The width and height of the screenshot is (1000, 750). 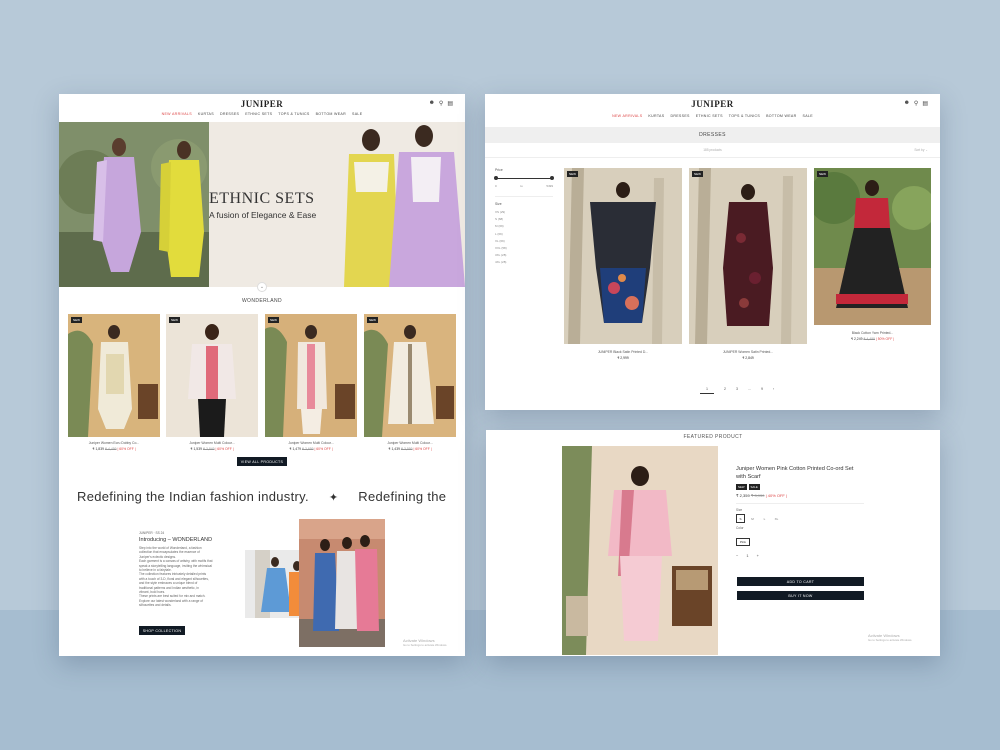 I want to click on product-count: 185 products, so click(x=712, y=150).